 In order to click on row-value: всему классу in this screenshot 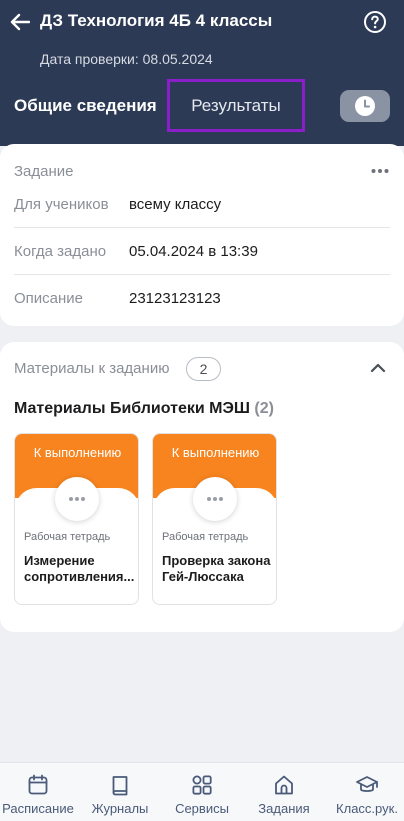, I will do `click(175, 204)`.